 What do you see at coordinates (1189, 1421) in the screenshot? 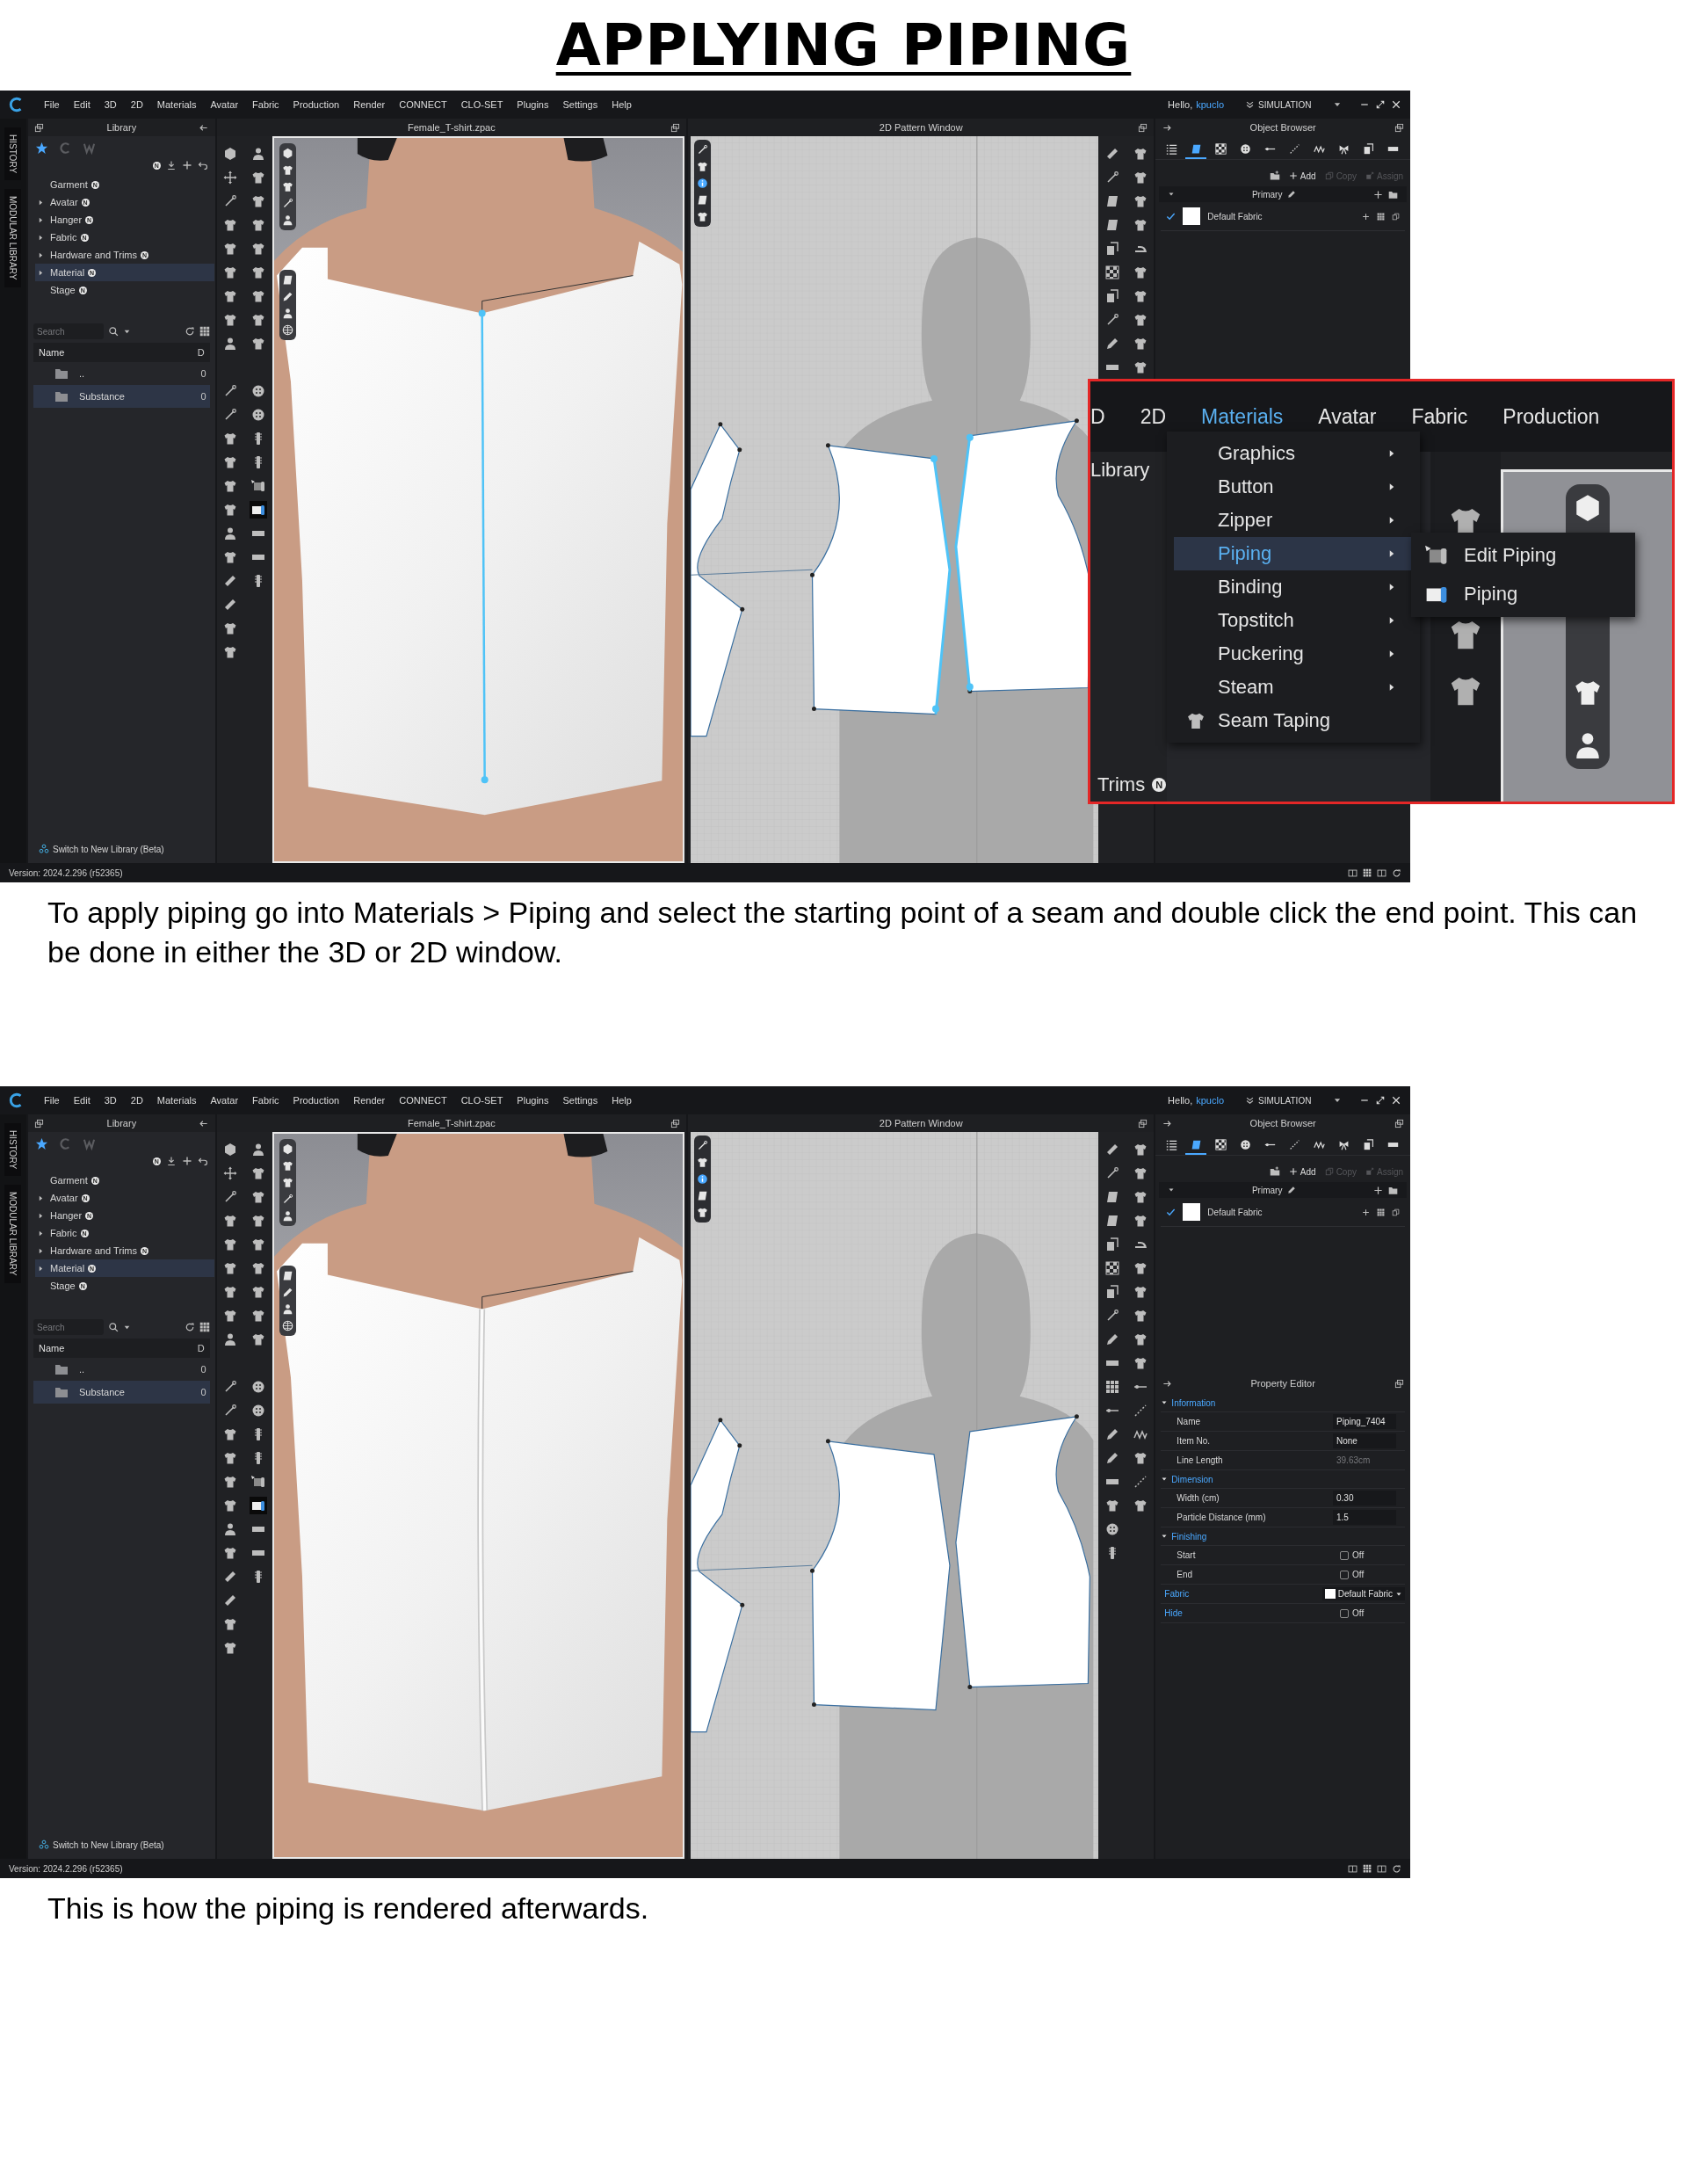
I see `property-label: Name` at bounding box center [1189, 1421].